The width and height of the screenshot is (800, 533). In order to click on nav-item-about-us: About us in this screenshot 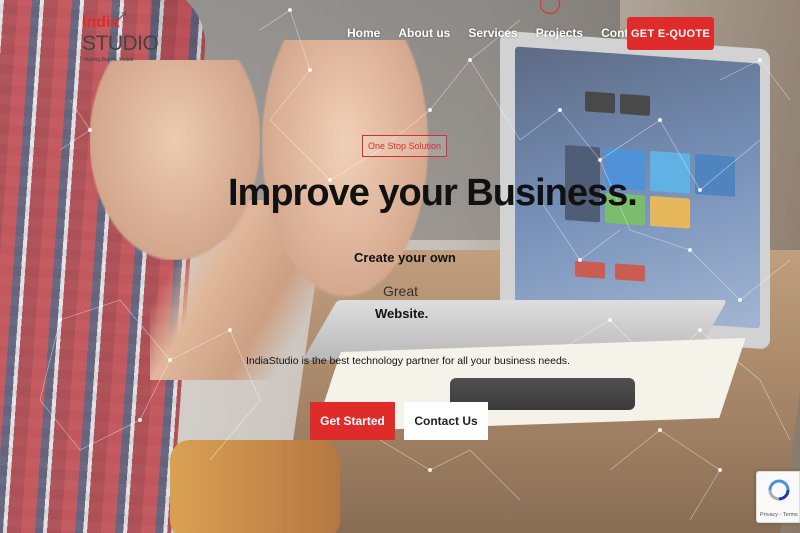, I will do `click(424, 33)`.